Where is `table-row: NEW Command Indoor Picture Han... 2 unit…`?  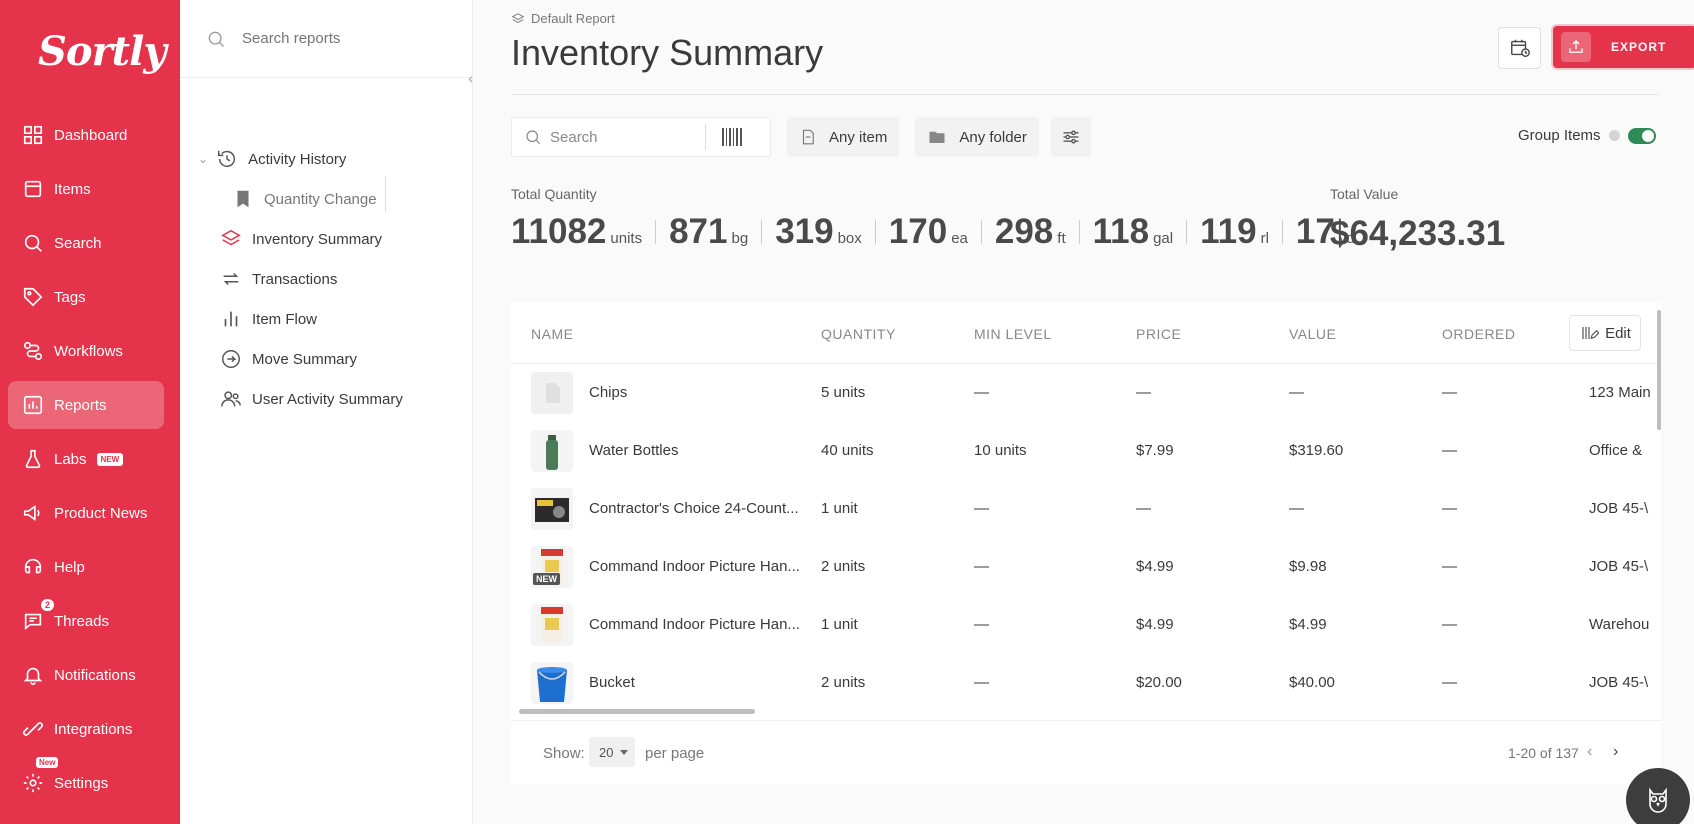 table-row: NEW Command Indoor Picture Han... 2 unit… is located at coordinates (1086, 567).